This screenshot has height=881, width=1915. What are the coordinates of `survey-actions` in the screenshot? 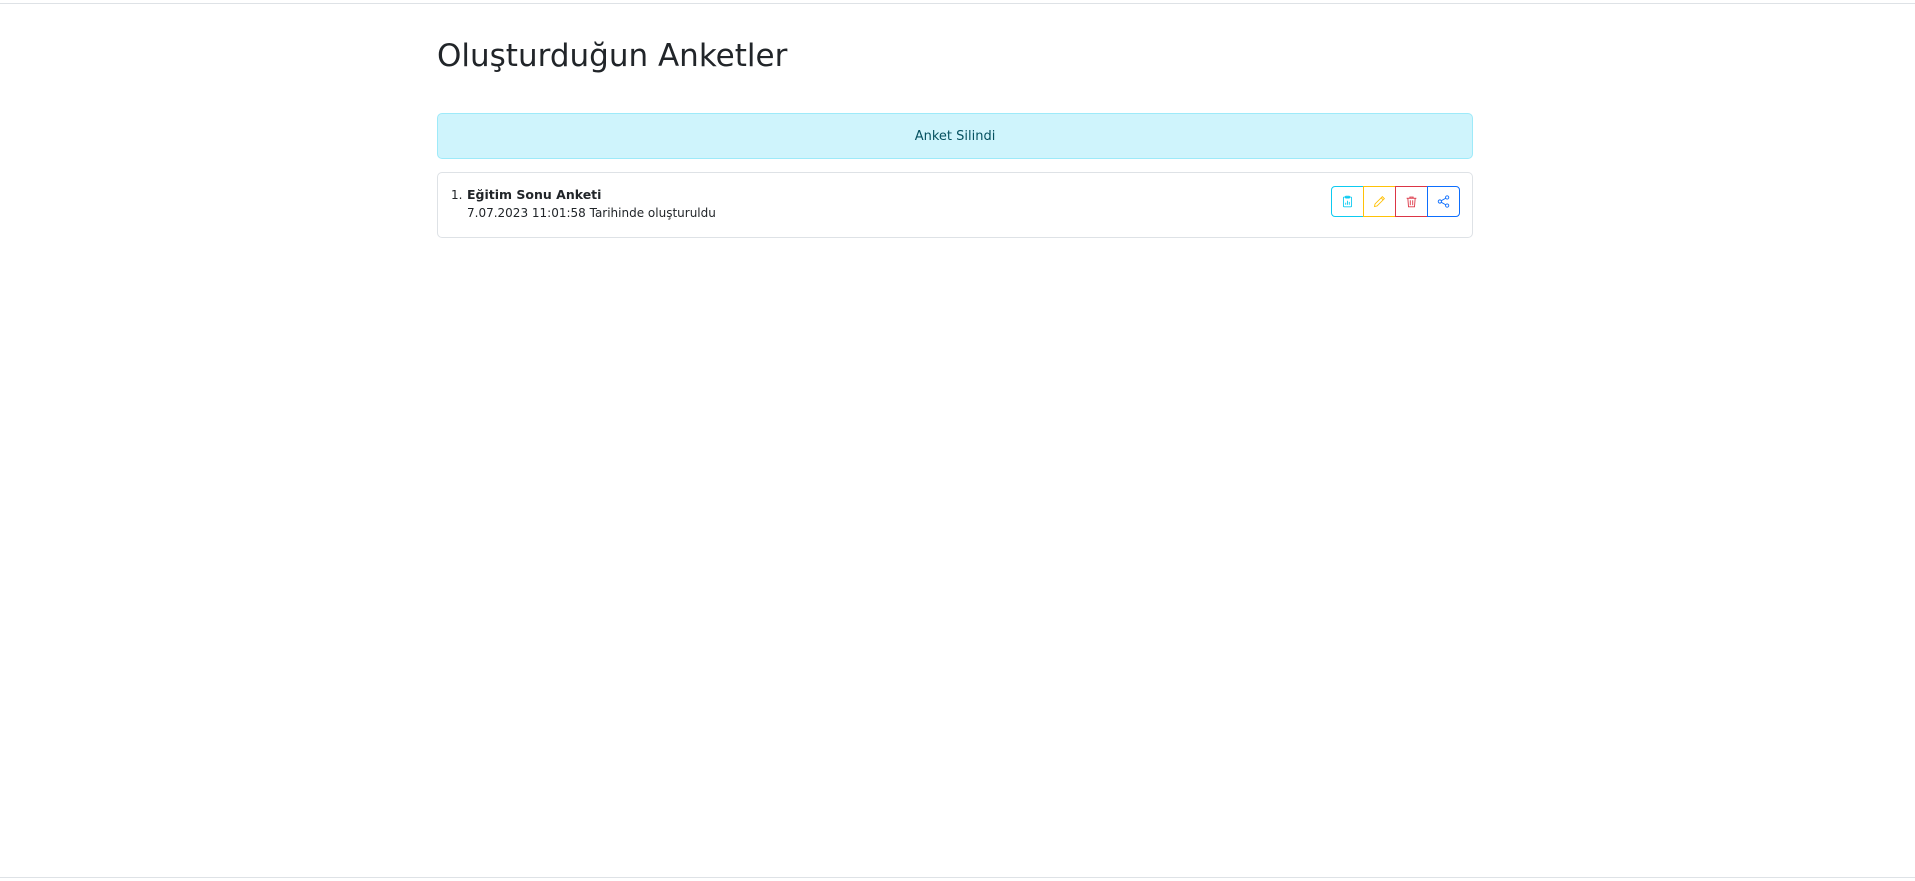 It's located at (1395, 201).